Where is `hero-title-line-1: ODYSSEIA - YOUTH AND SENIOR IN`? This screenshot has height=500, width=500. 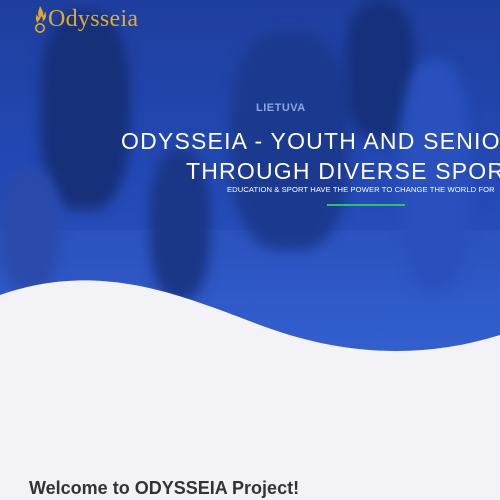
hero-title-line-1: ODYSSEIA - YOUTH AND SENIOR IN is located at coordinates (310, 141).